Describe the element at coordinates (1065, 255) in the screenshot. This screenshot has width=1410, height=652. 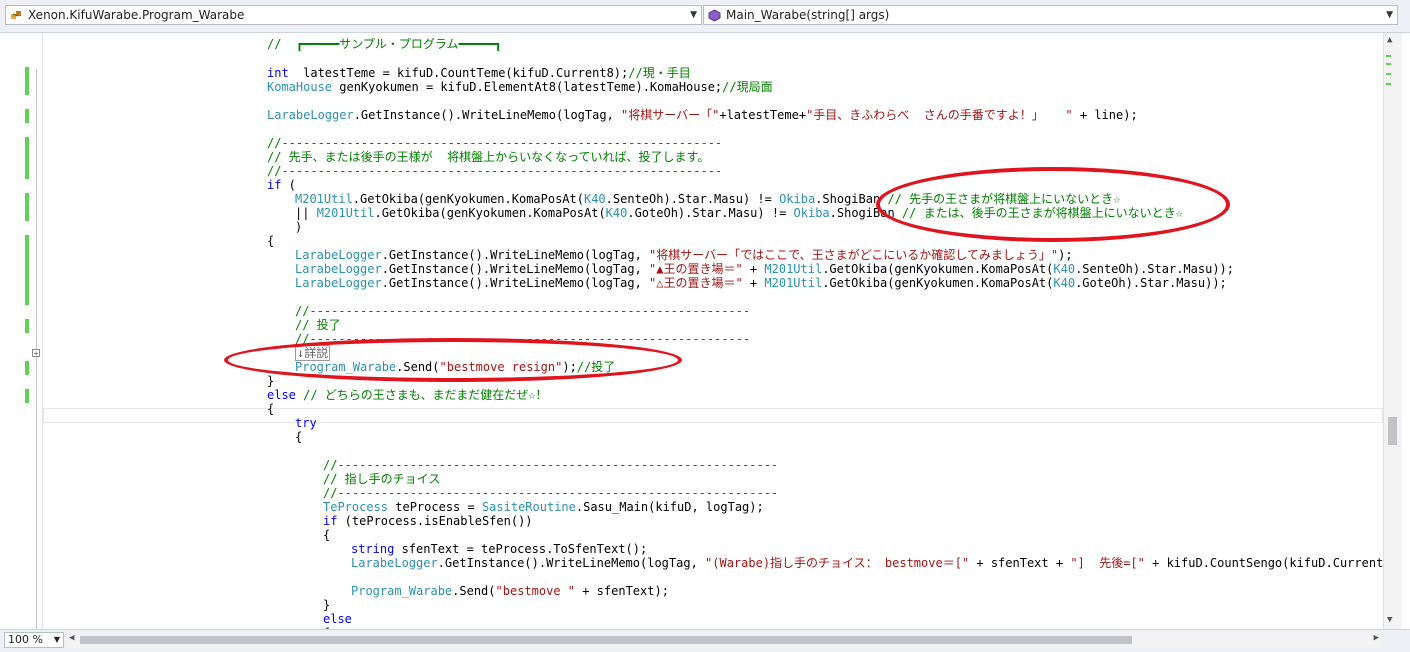
I see `code-token: );` at that location.